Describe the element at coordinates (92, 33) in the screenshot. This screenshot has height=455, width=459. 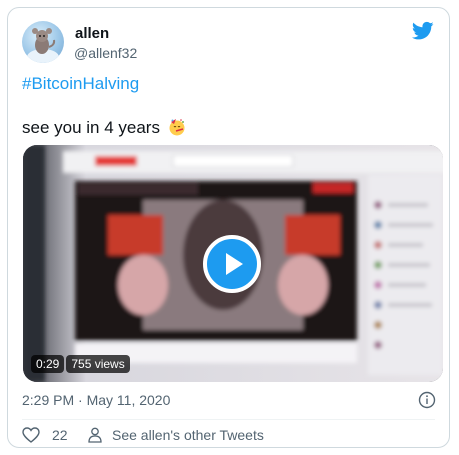
I see `author-name: allen` at that location.